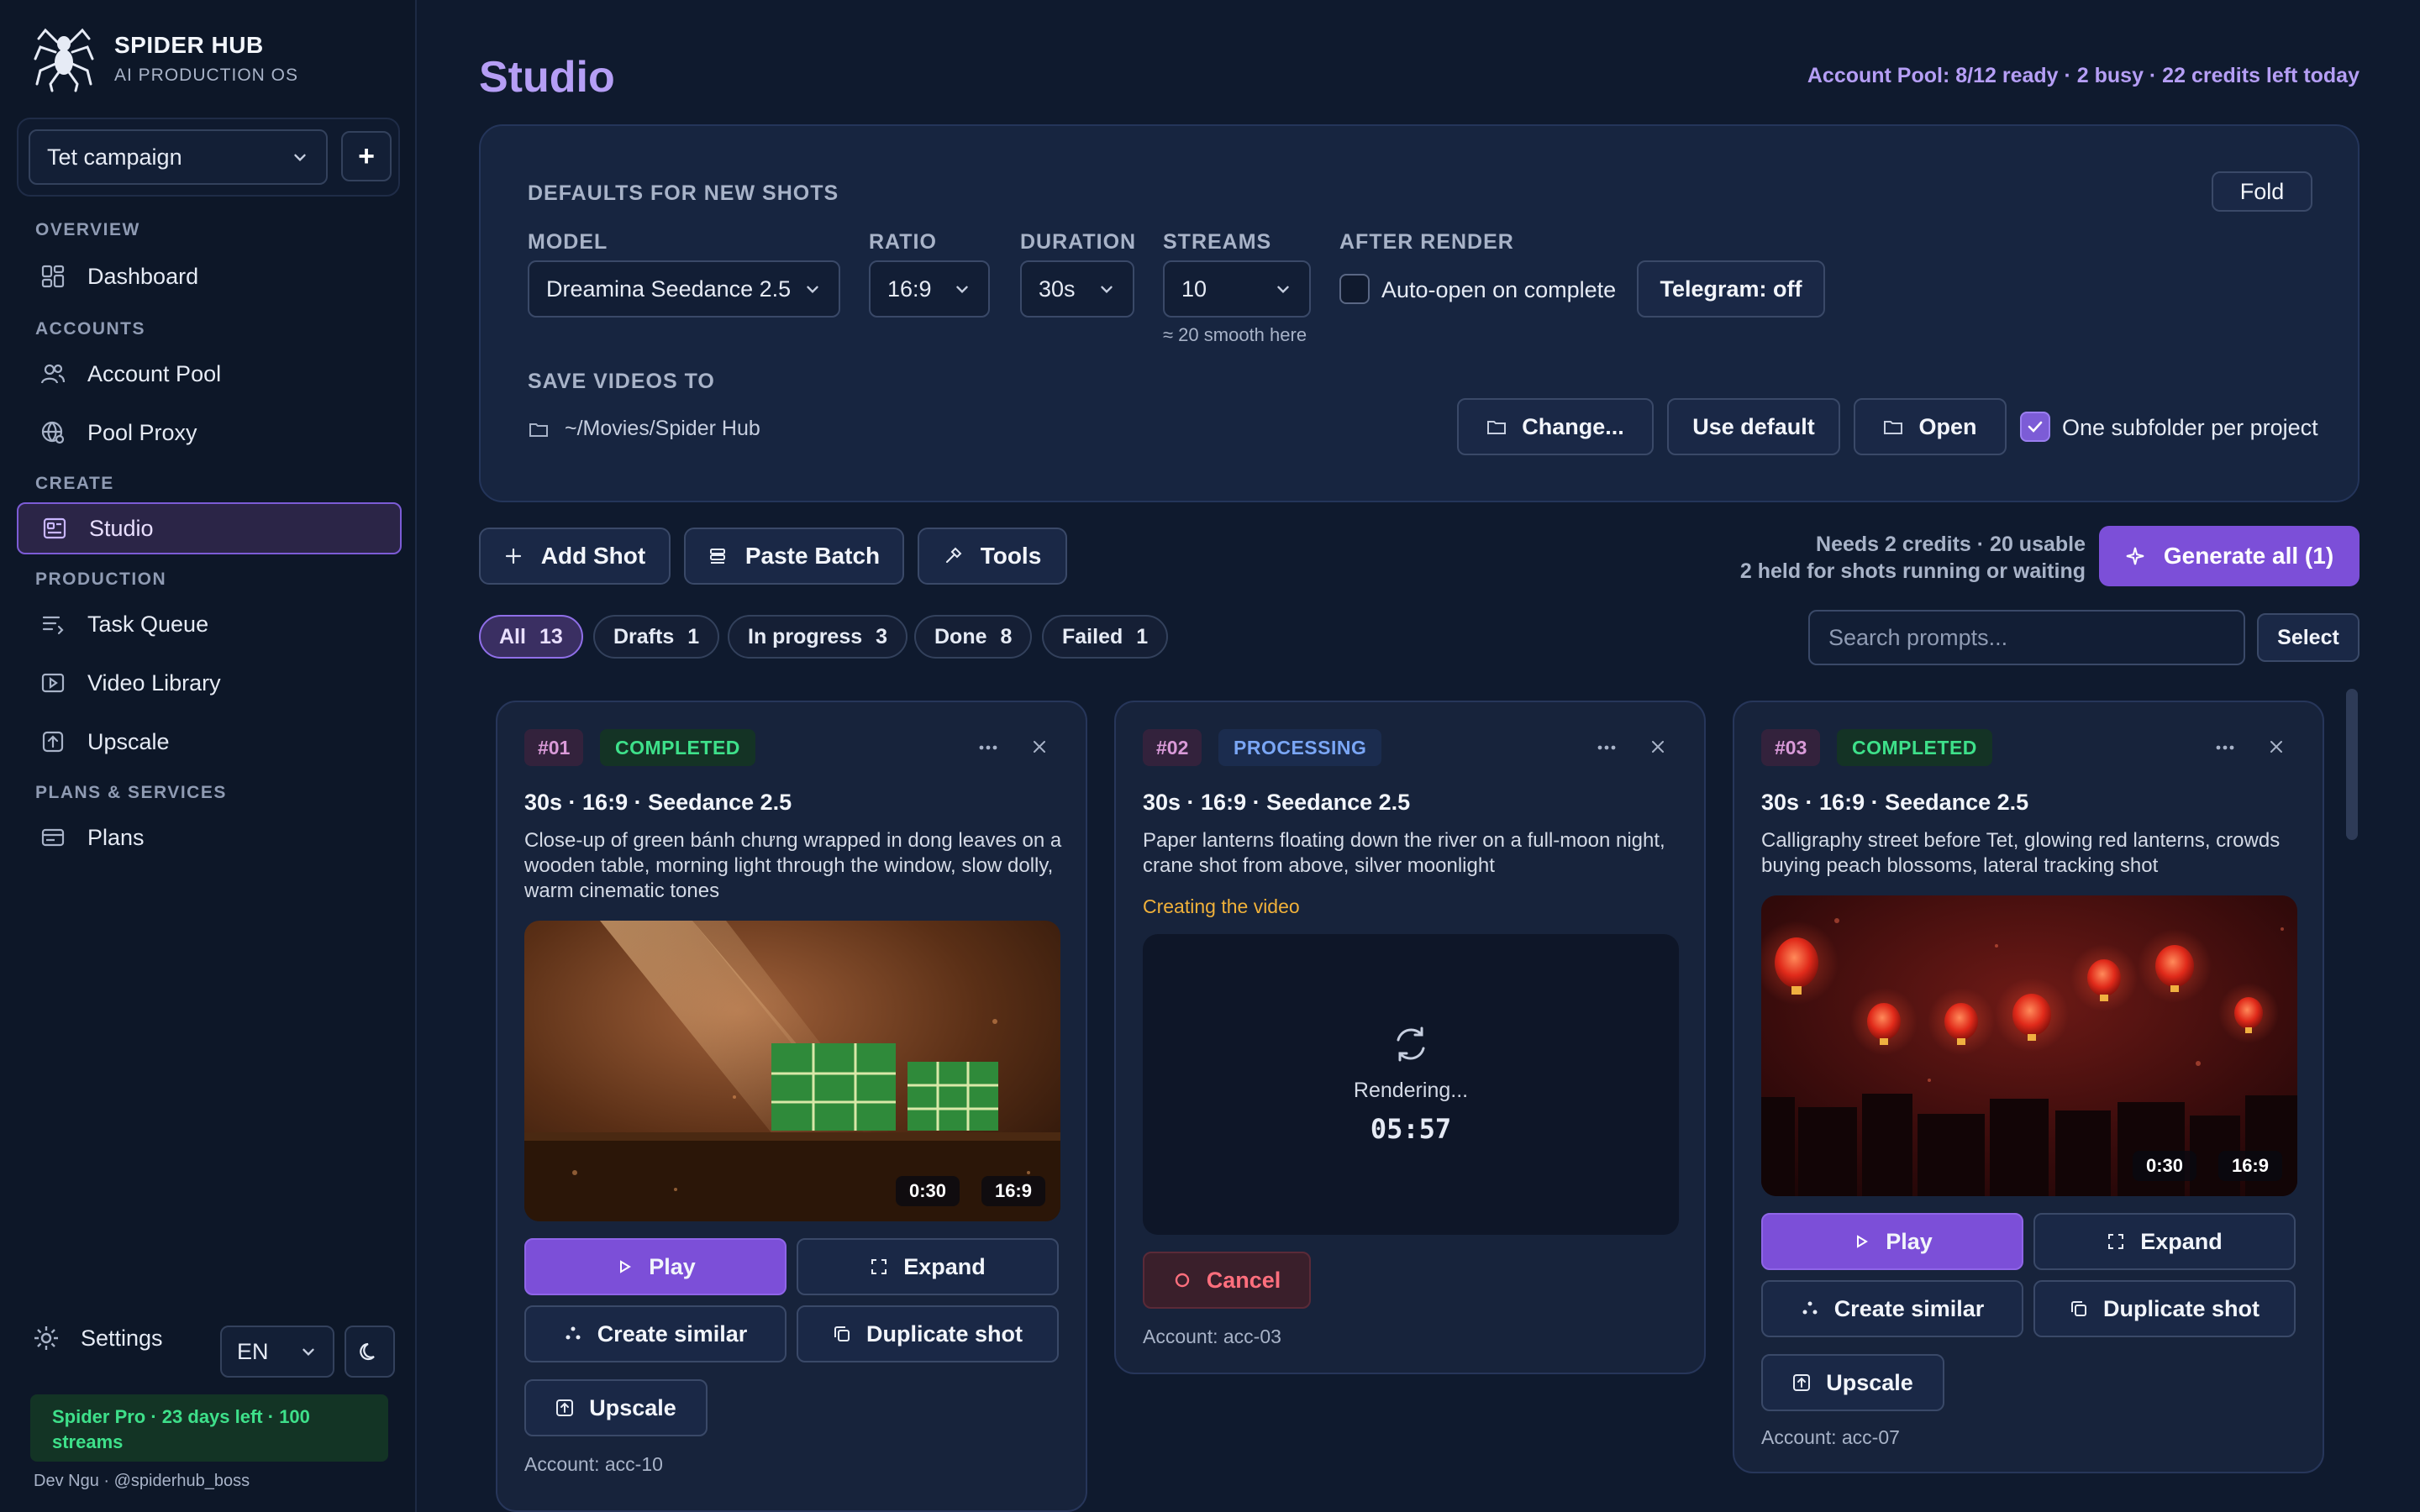 Image resolution: width=2420 pixels, height=1512 pixels. I want to click on generate-all-button: Generate all (1), so click(2229, 556).